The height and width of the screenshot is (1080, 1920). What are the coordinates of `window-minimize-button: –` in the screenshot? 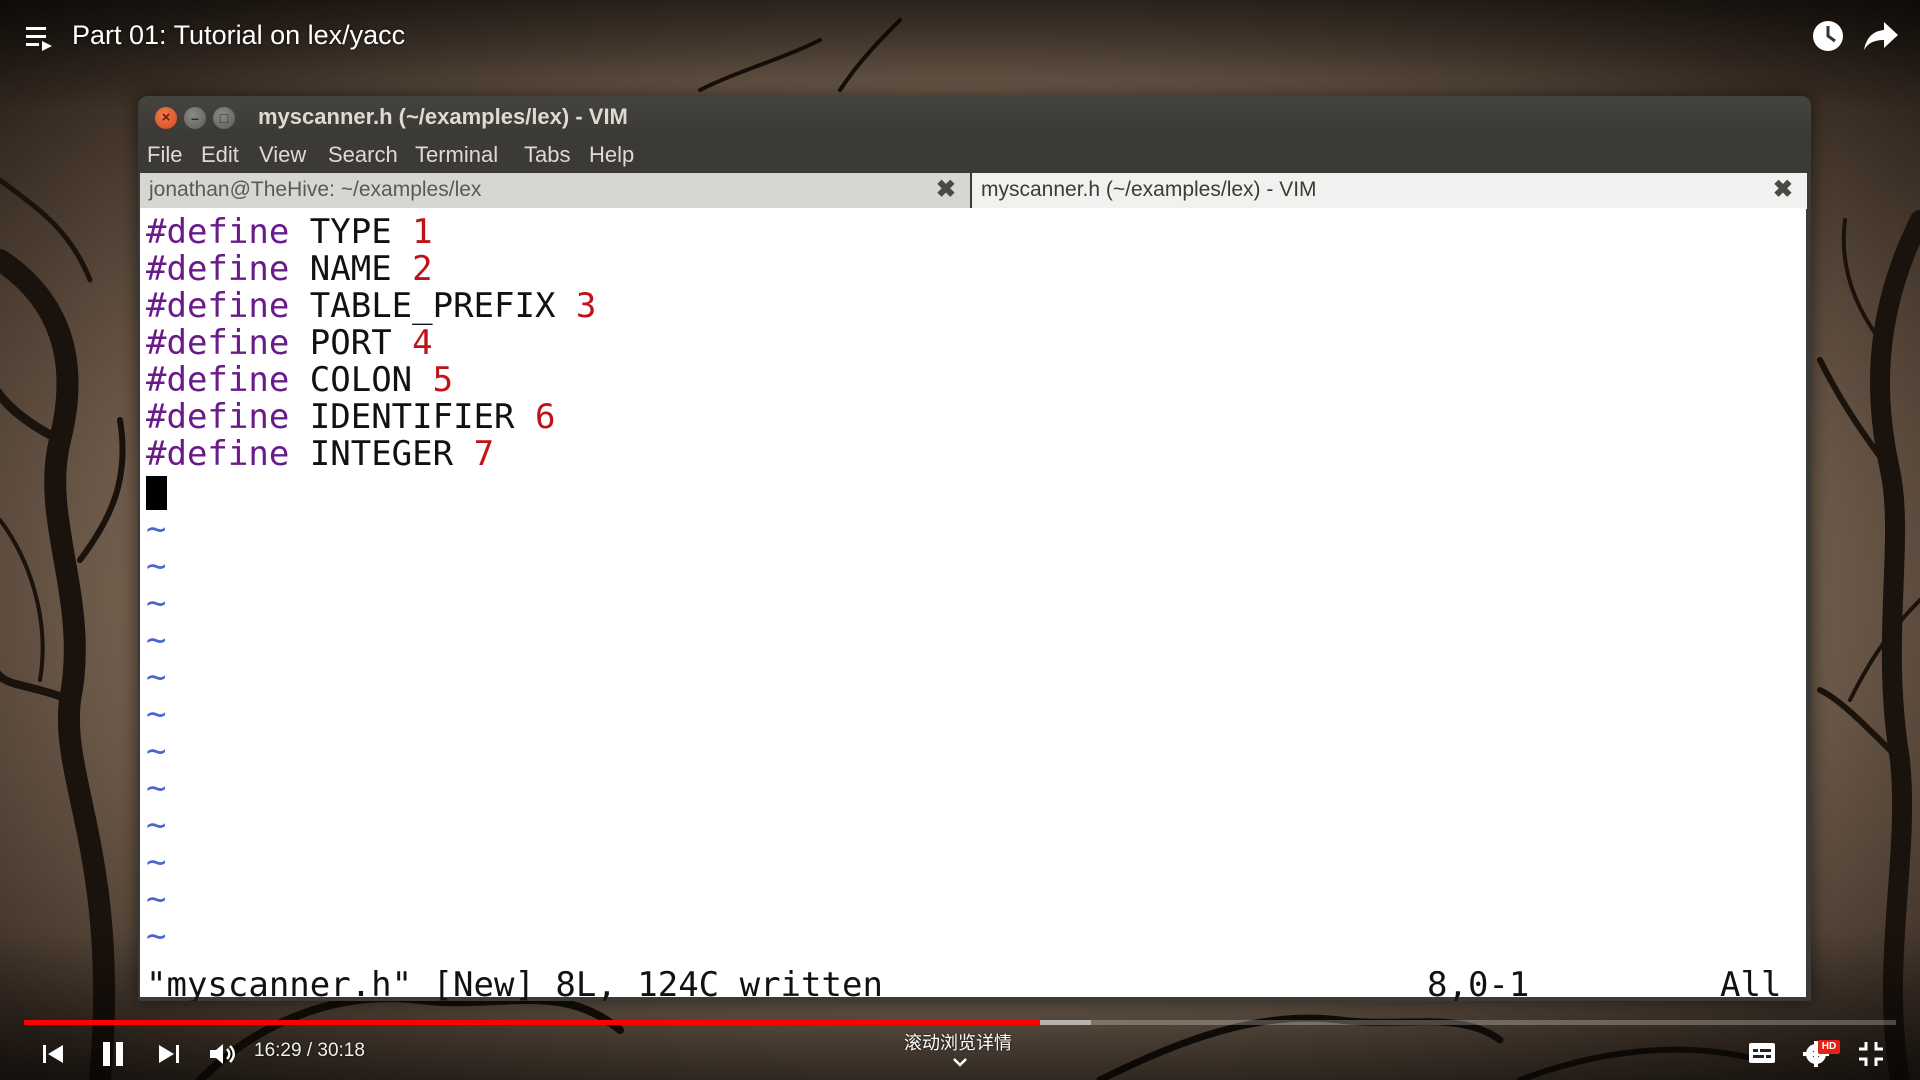 It's located at (195, 118).